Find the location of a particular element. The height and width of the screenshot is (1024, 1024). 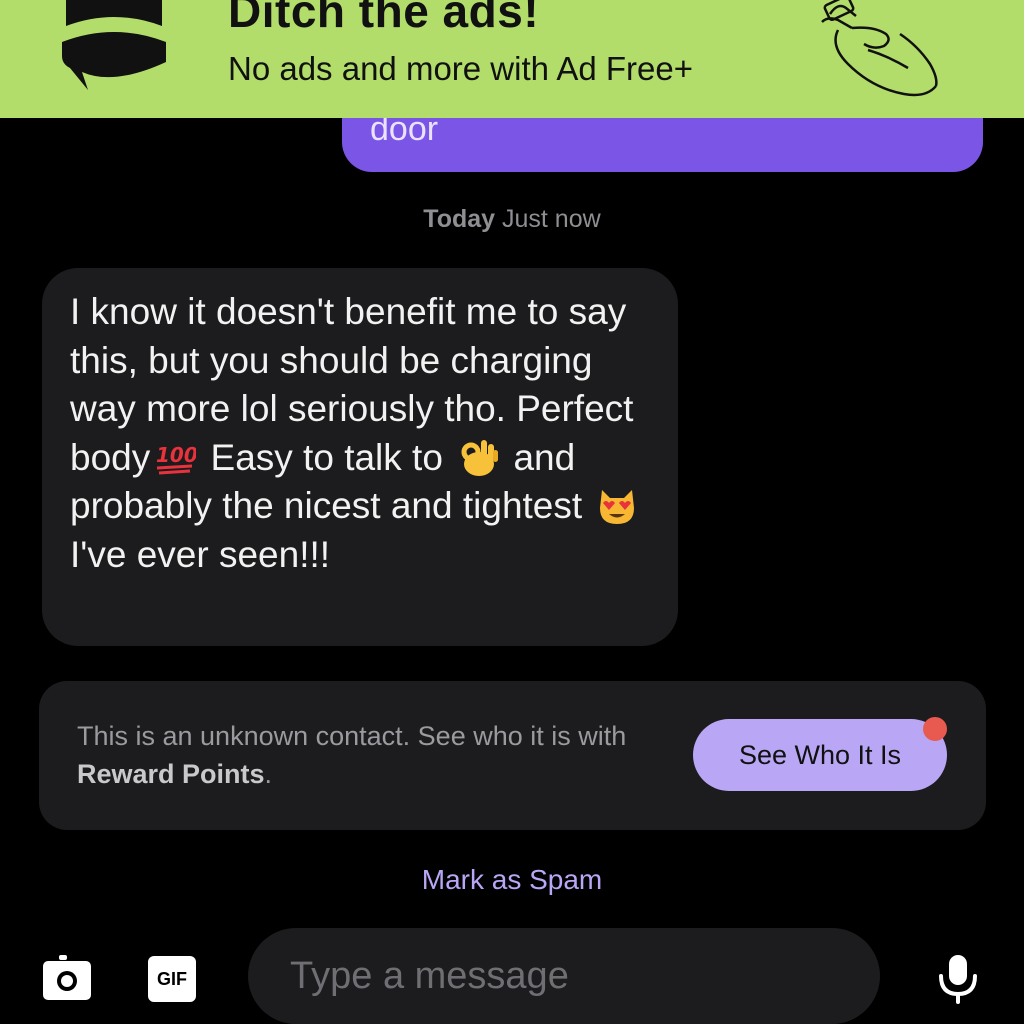

ad-title: Ditch the ads! is located at coordinates (384, 18).